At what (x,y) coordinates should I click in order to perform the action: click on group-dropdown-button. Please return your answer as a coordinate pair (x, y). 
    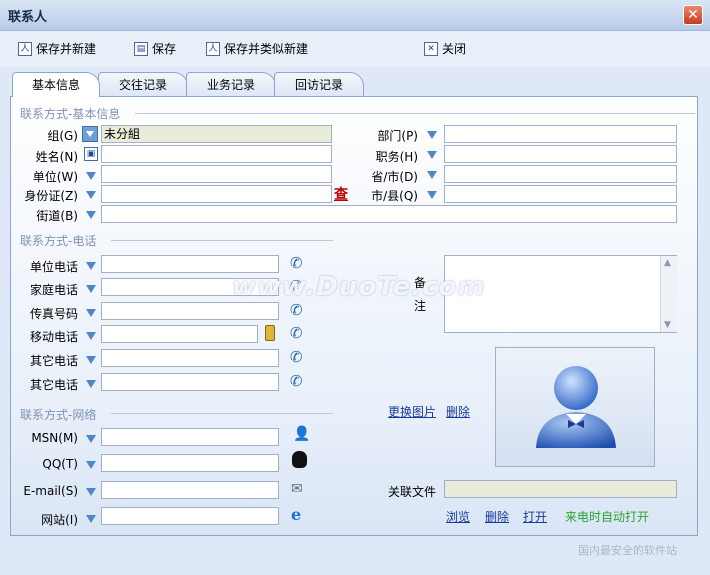
    Looking at the image, I should click on (90, 134).